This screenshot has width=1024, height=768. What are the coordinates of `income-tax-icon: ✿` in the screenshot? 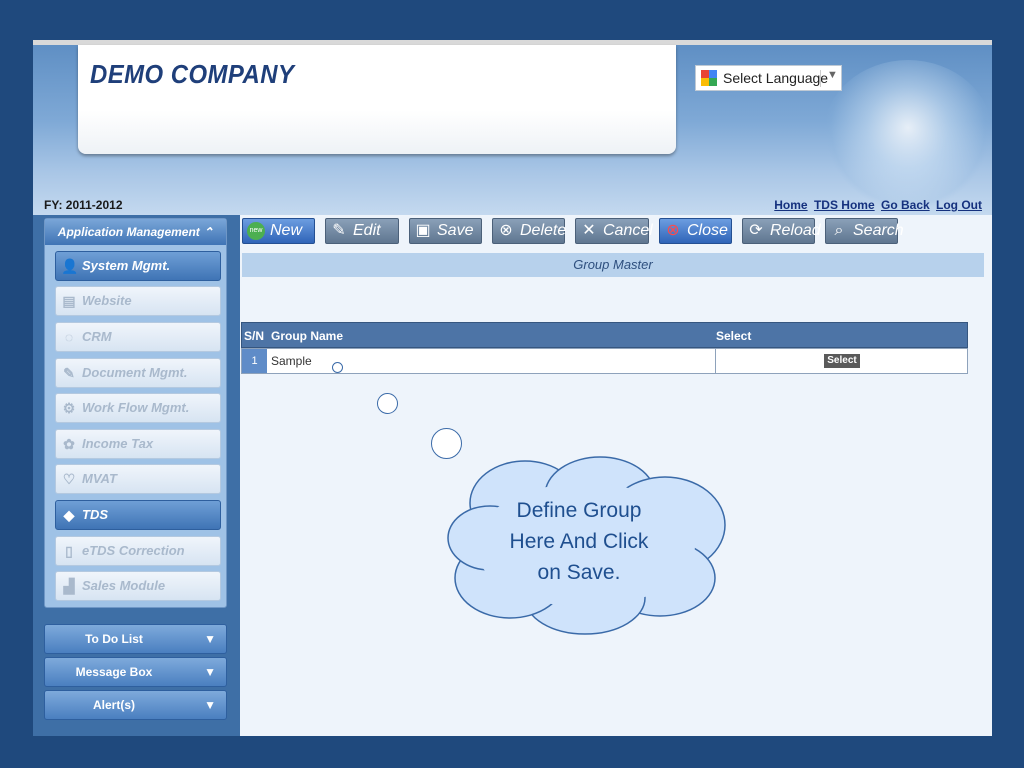 It's located at (69, 444).